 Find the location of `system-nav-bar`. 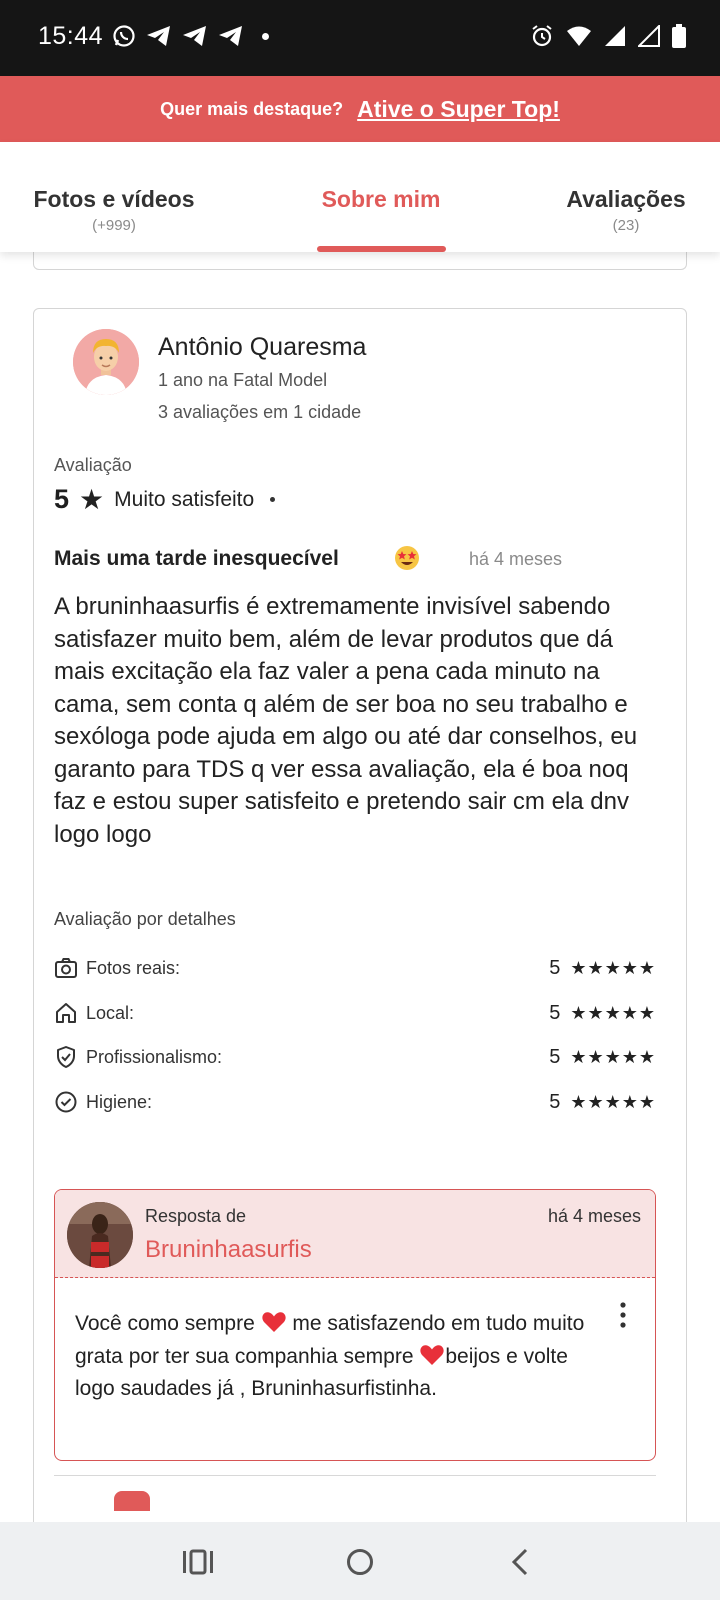

system-nav-bar is located at coordinates (360, 1561).